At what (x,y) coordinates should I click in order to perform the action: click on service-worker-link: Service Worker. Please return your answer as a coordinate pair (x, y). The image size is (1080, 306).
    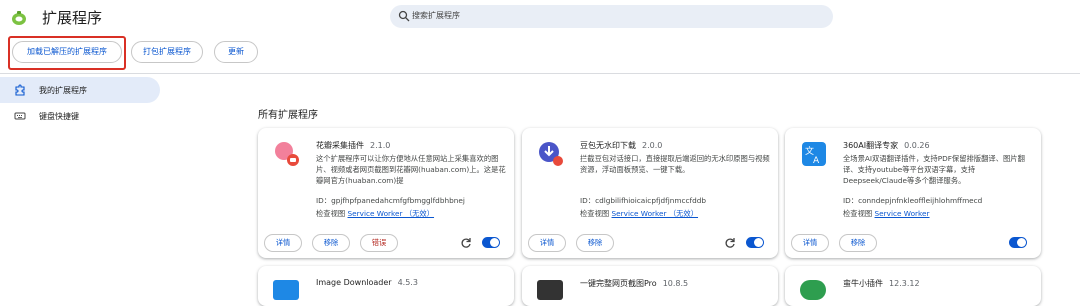
    Looking at the image, I should click on (902, 213).